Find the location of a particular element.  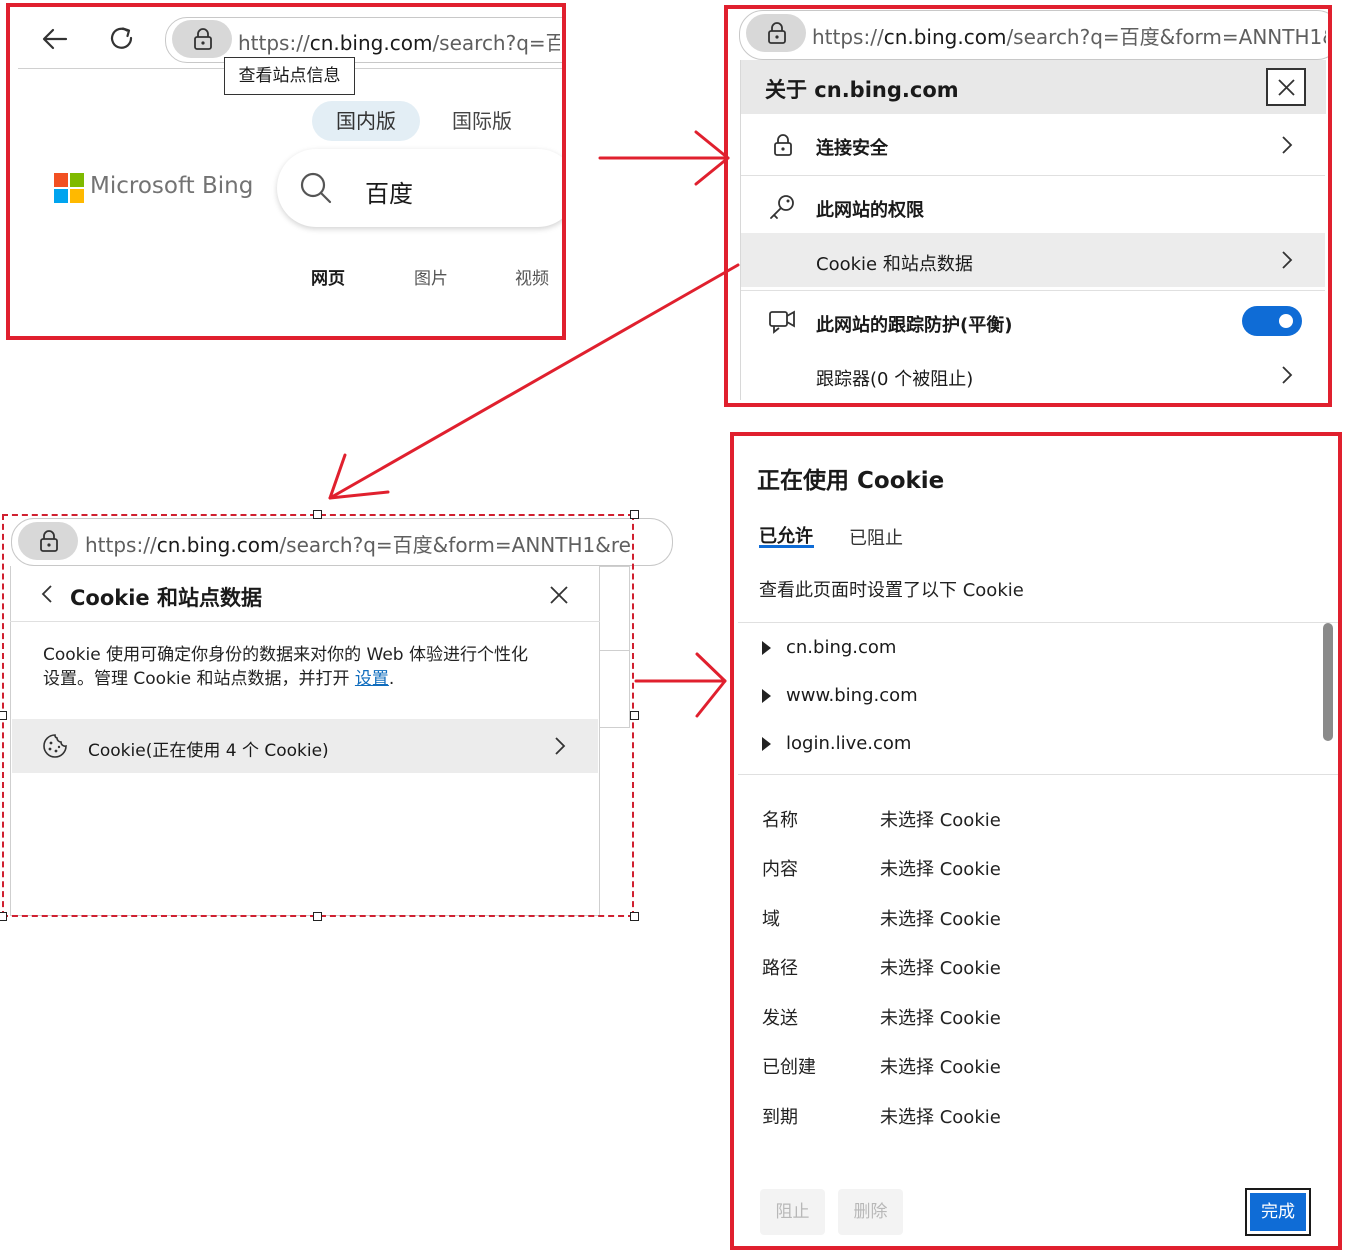

annotation-arrows is located at coordinates (534, 424).